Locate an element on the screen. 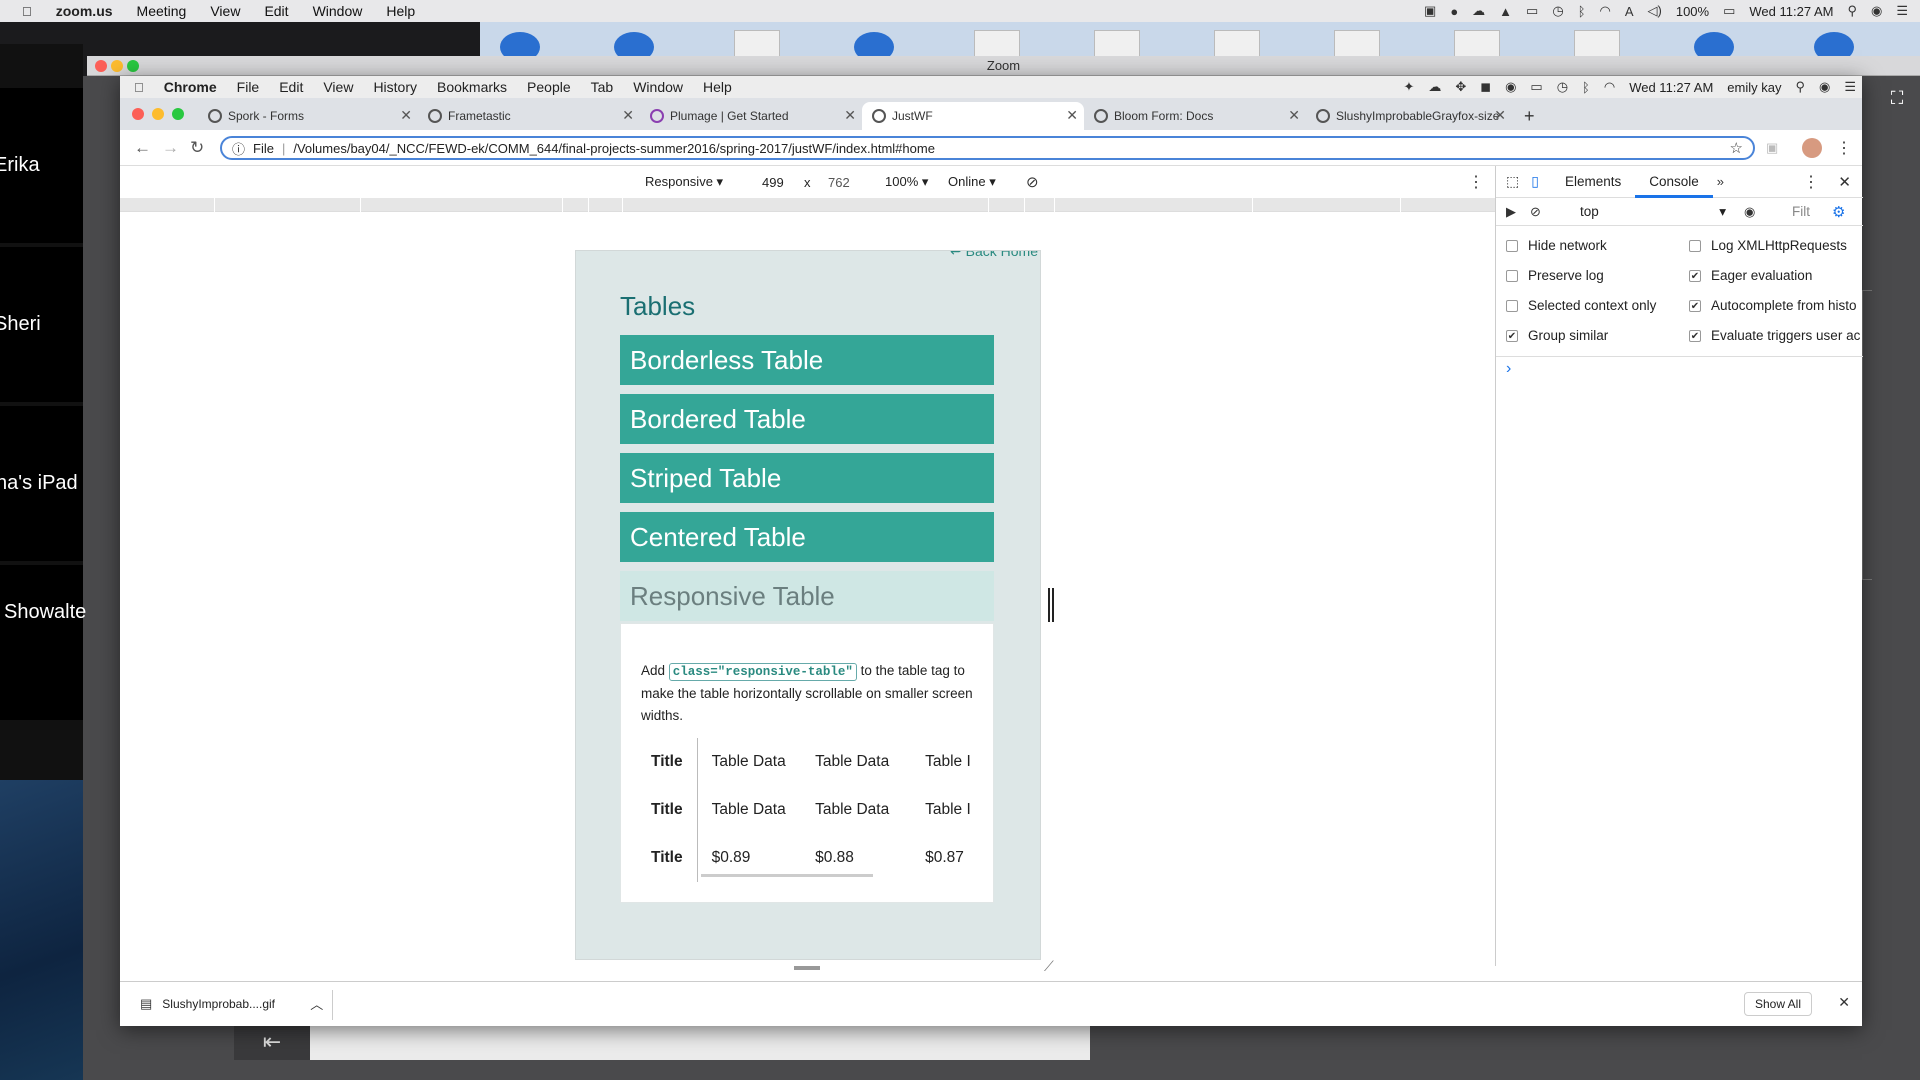 The image size is (1920, 1080). bluetooth-icon: ᛒ is located at coordinates (1582, 11).